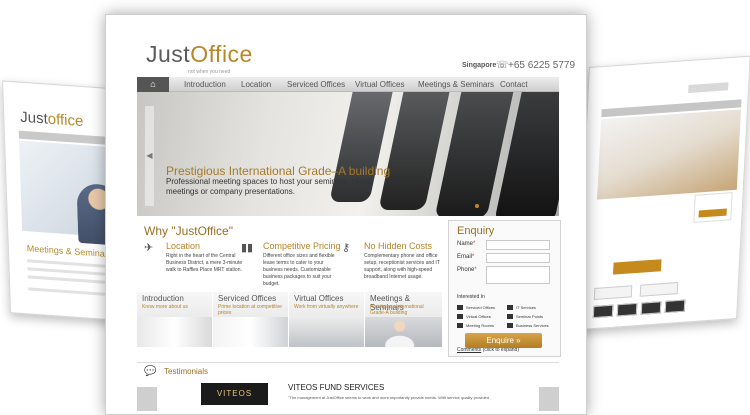 The width and height of the screenshot is (750, 415). What do you see at coordinates (466, 244) in the screenshot?
I see `name-label: Name*` at bounding box center [466, 244].